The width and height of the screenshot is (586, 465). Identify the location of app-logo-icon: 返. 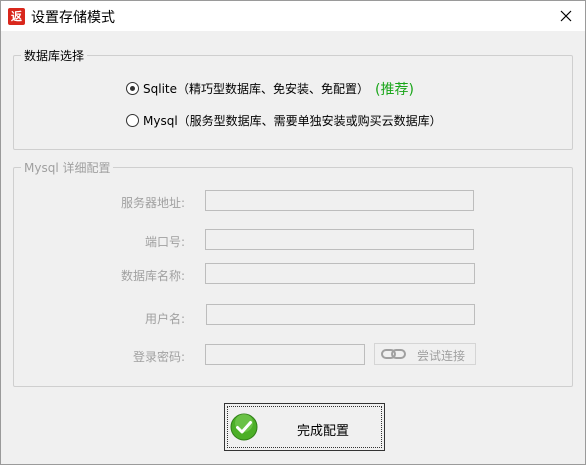
(16, 16).